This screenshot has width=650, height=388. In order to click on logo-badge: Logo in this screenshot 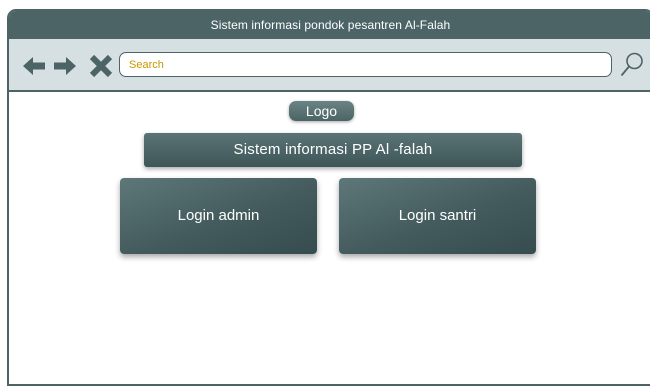, I will do `click(321, 111)`.